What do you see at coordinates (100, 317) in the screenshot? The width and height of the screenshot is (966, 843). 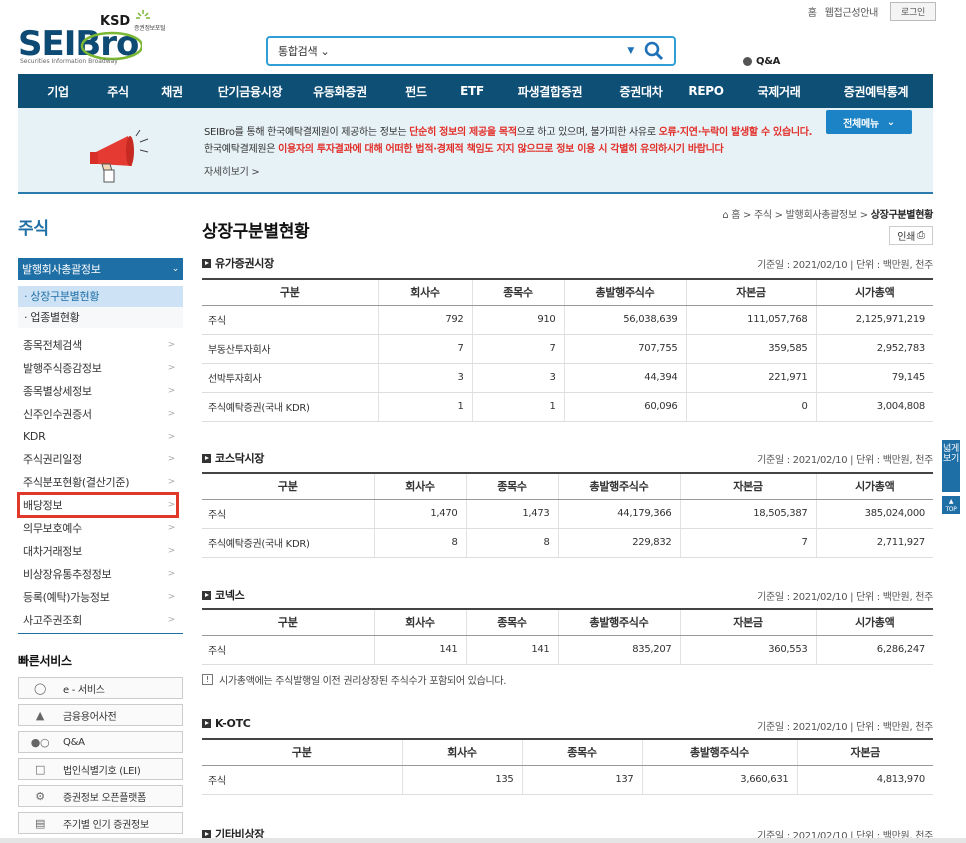 I see `sidebar-subitem: · 업종별현황` at bounding box center [100, 317].